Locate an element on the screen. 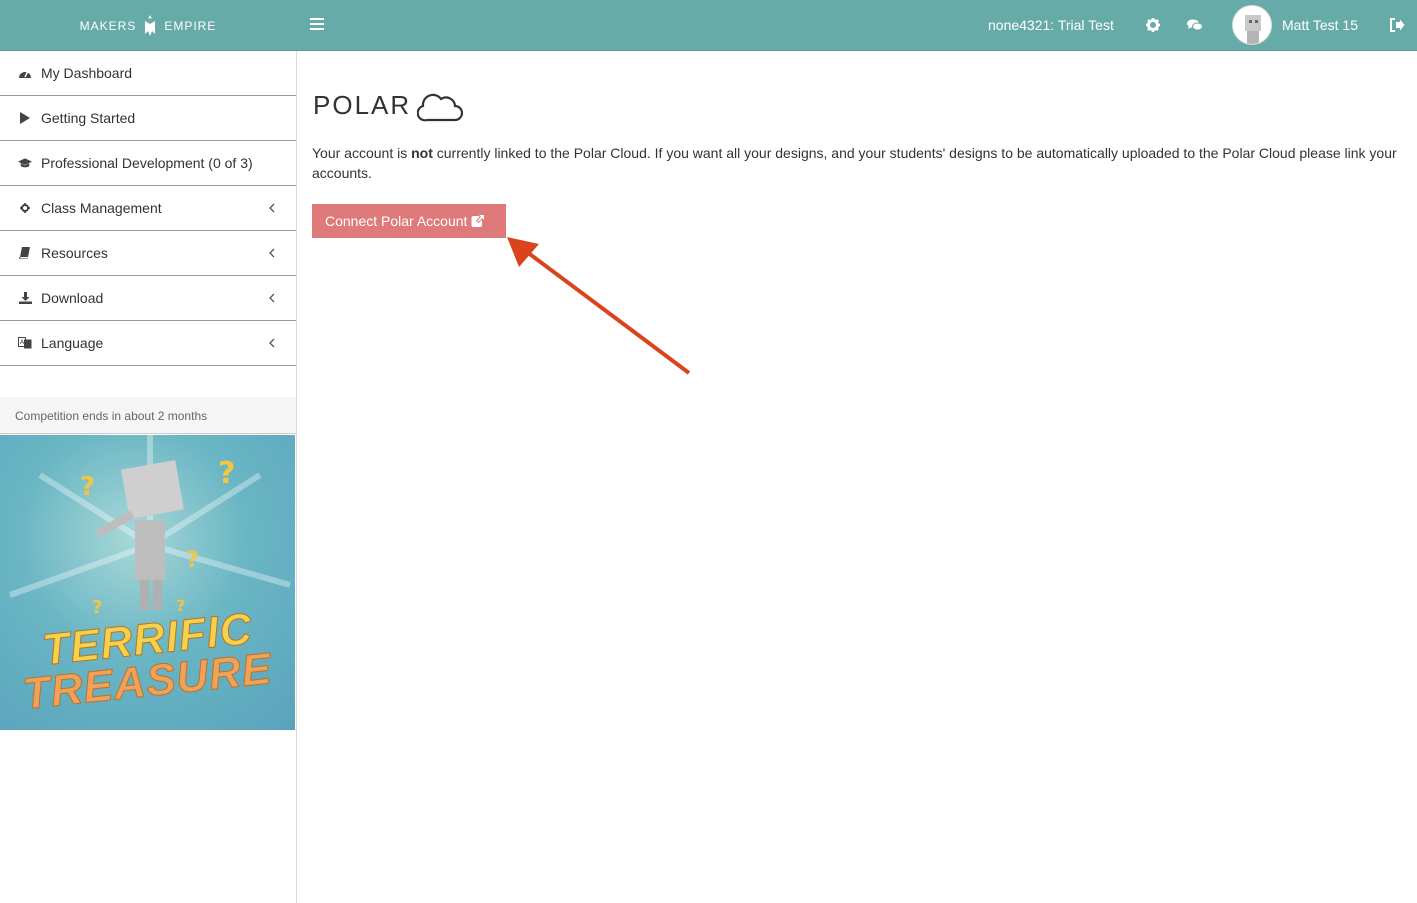 The image size is (1417, 903). sidebar-item-label: Class Management is located at coordinates (101, 208).